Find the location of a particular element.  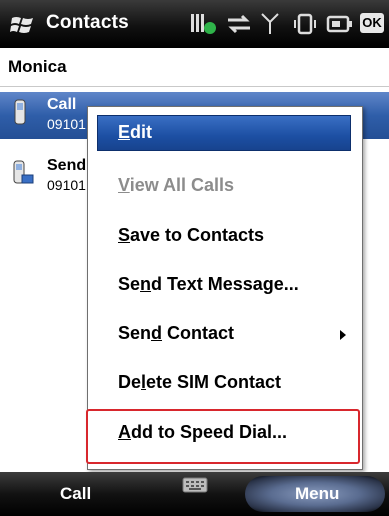

vibrate-icon is located at coordinates (305, 24).